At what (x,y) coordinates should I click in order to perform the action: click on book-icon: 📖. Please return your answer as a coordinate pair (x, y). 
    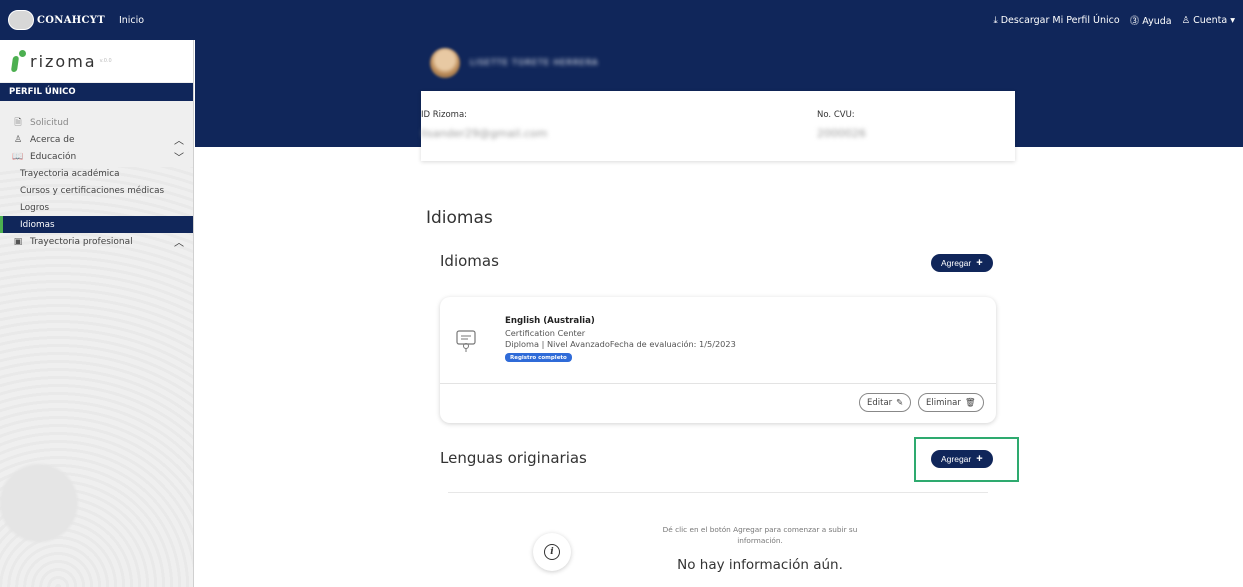
    Looking at the image, I should click on (18, 156).